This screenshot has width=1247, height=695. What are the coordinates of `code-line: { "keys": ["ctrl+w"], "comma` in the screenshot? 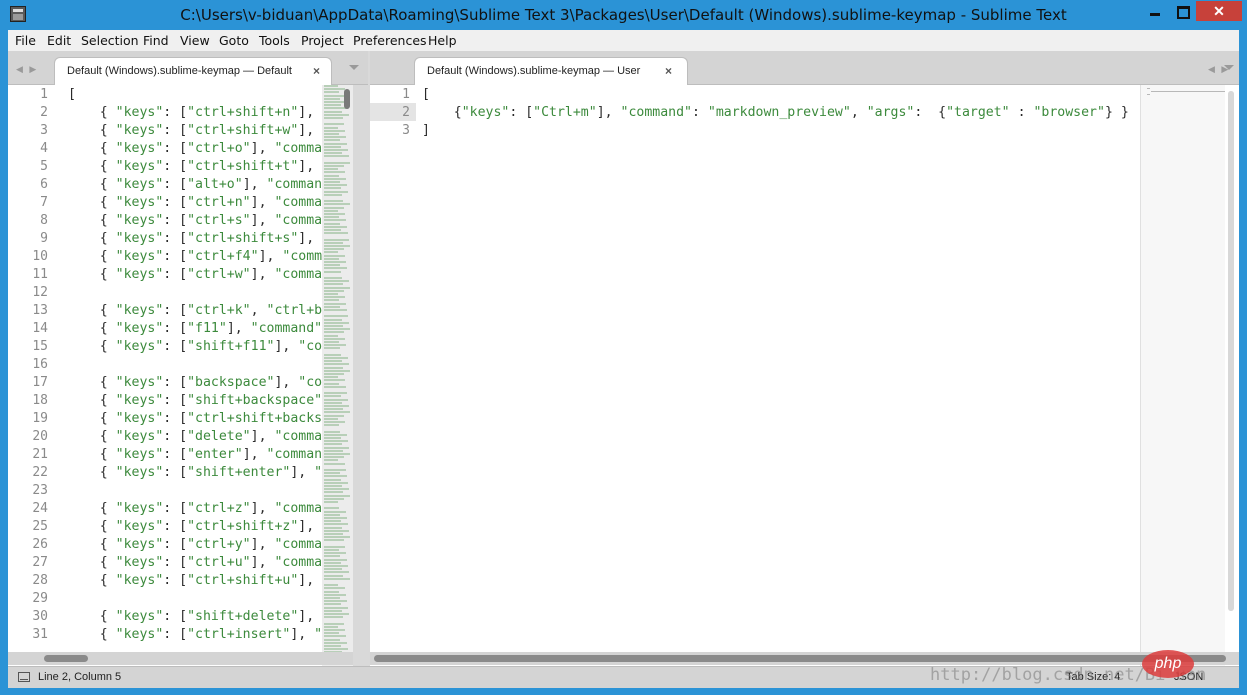 It's located at (195, 276).